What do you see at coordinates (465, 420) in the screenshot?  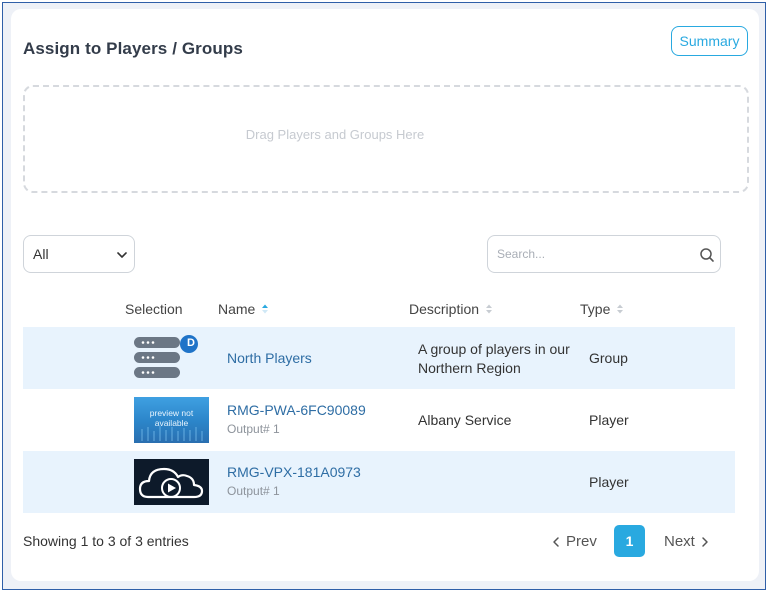 I see `row-description: Albany Service` at bounding box center [465, 420].